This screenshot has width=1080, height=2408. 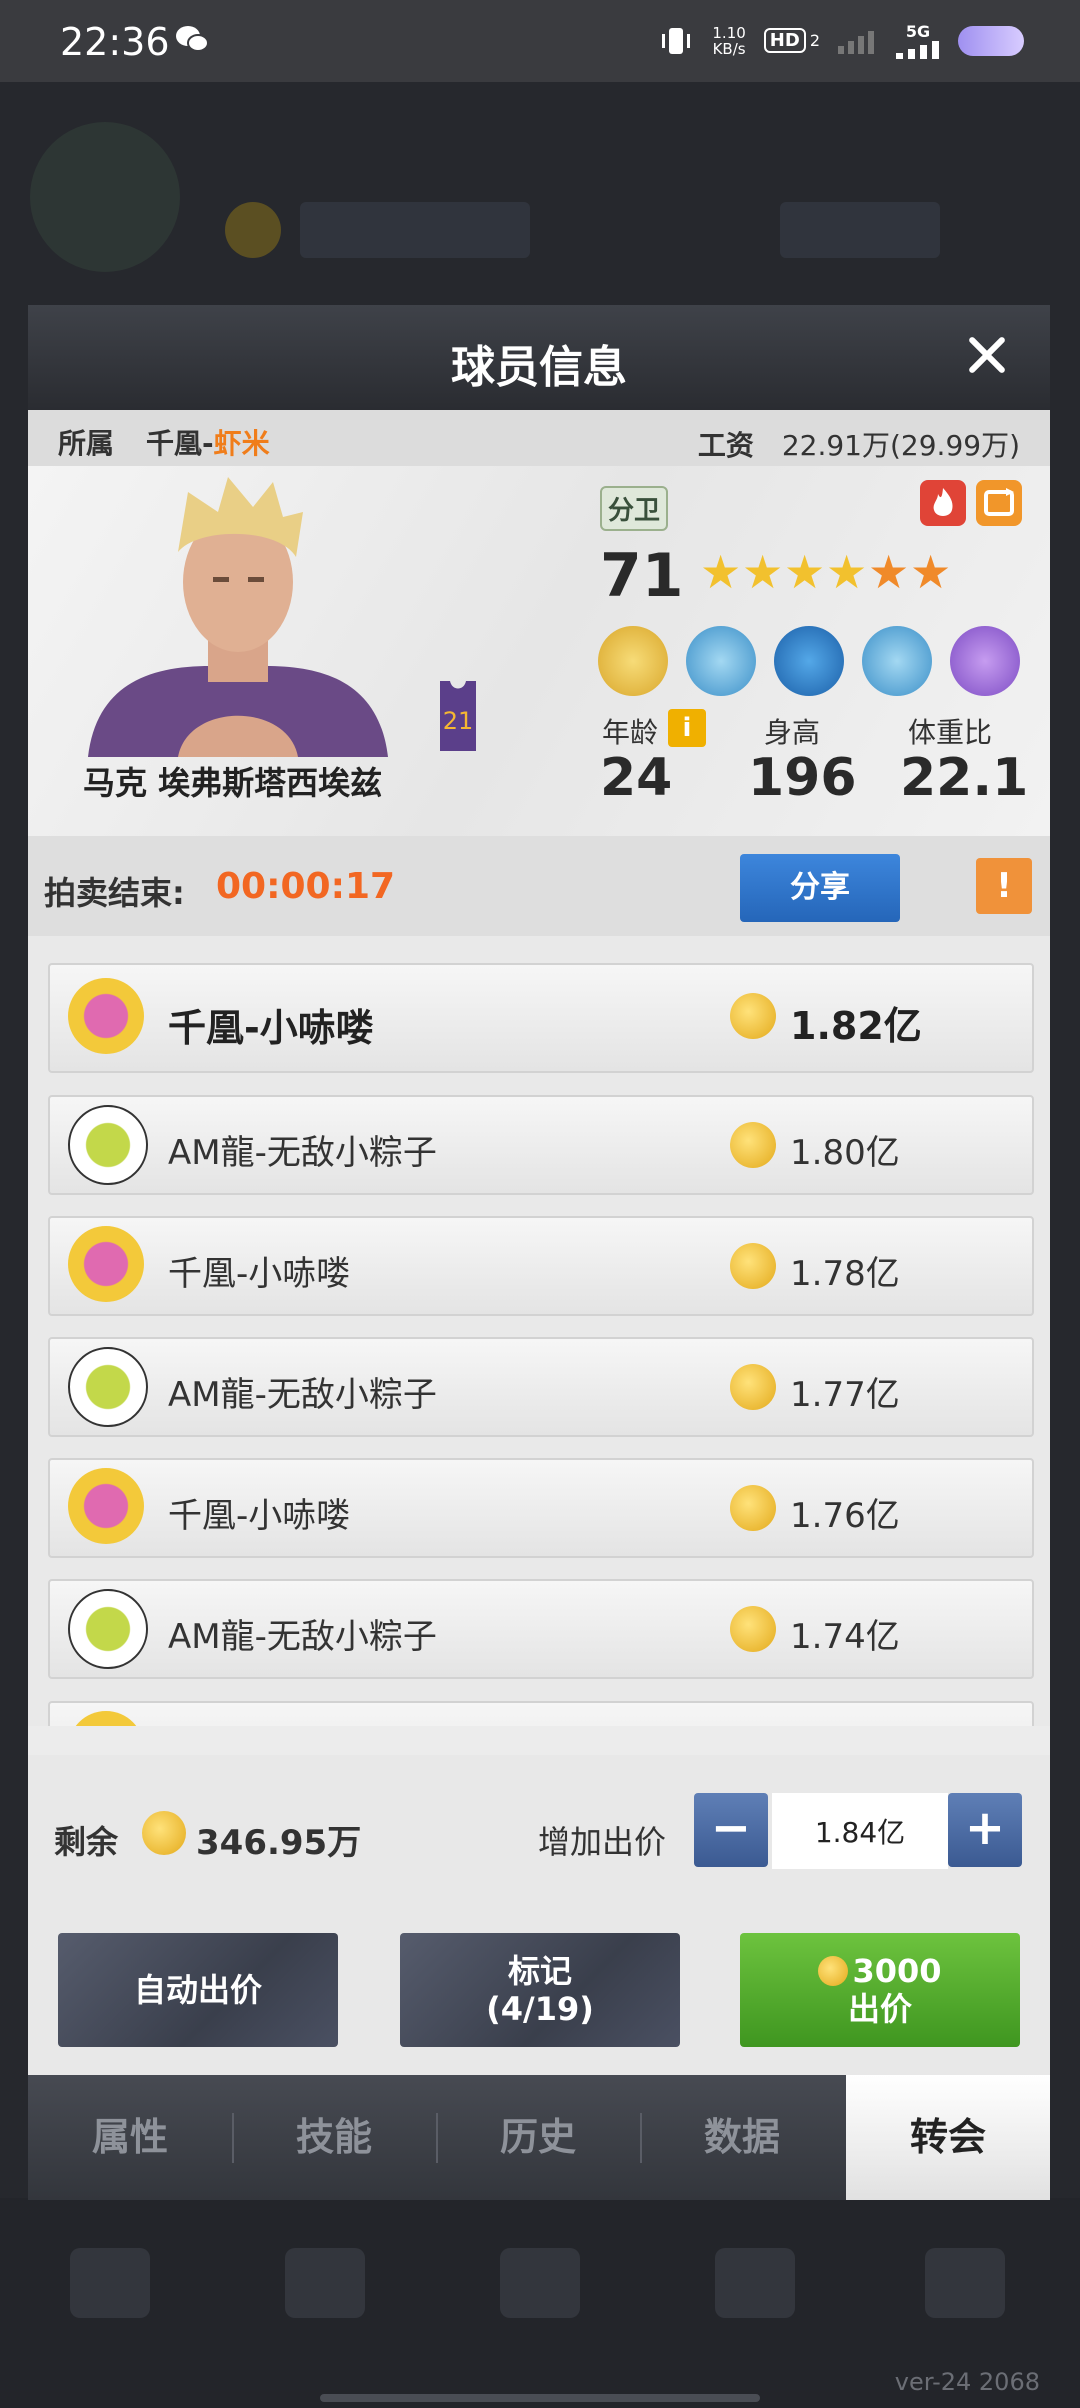 What do you see at coordinates (856, 1026) in the screenshot?
I see `bid-amount: 1.82亿` at bounding box center [856, 1026].